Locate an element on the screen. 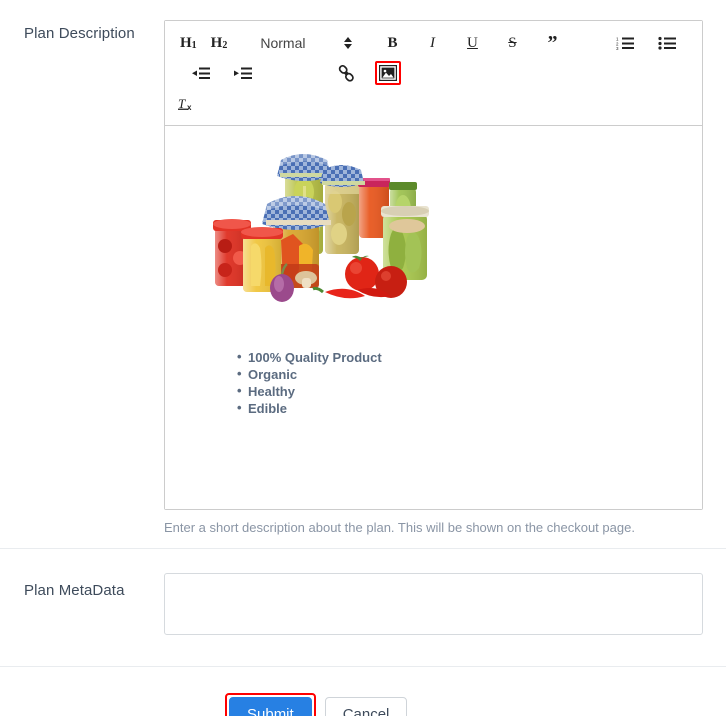 The height and width of the screenshot is (716, 726). heading-2-subscript: 2 is located at coordinates (225, 45).